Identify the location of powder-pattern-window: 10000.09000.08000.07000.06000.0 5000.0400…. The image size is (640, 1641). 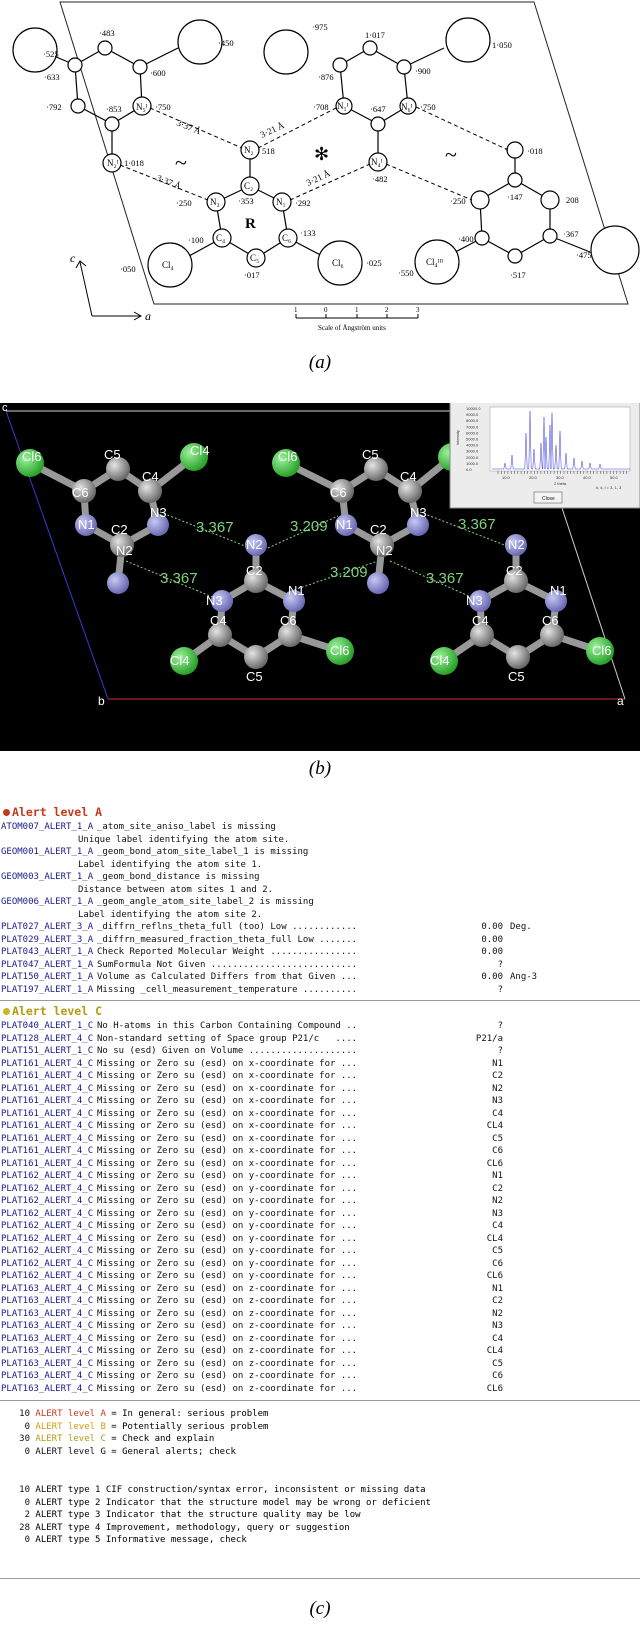
(544, 456).